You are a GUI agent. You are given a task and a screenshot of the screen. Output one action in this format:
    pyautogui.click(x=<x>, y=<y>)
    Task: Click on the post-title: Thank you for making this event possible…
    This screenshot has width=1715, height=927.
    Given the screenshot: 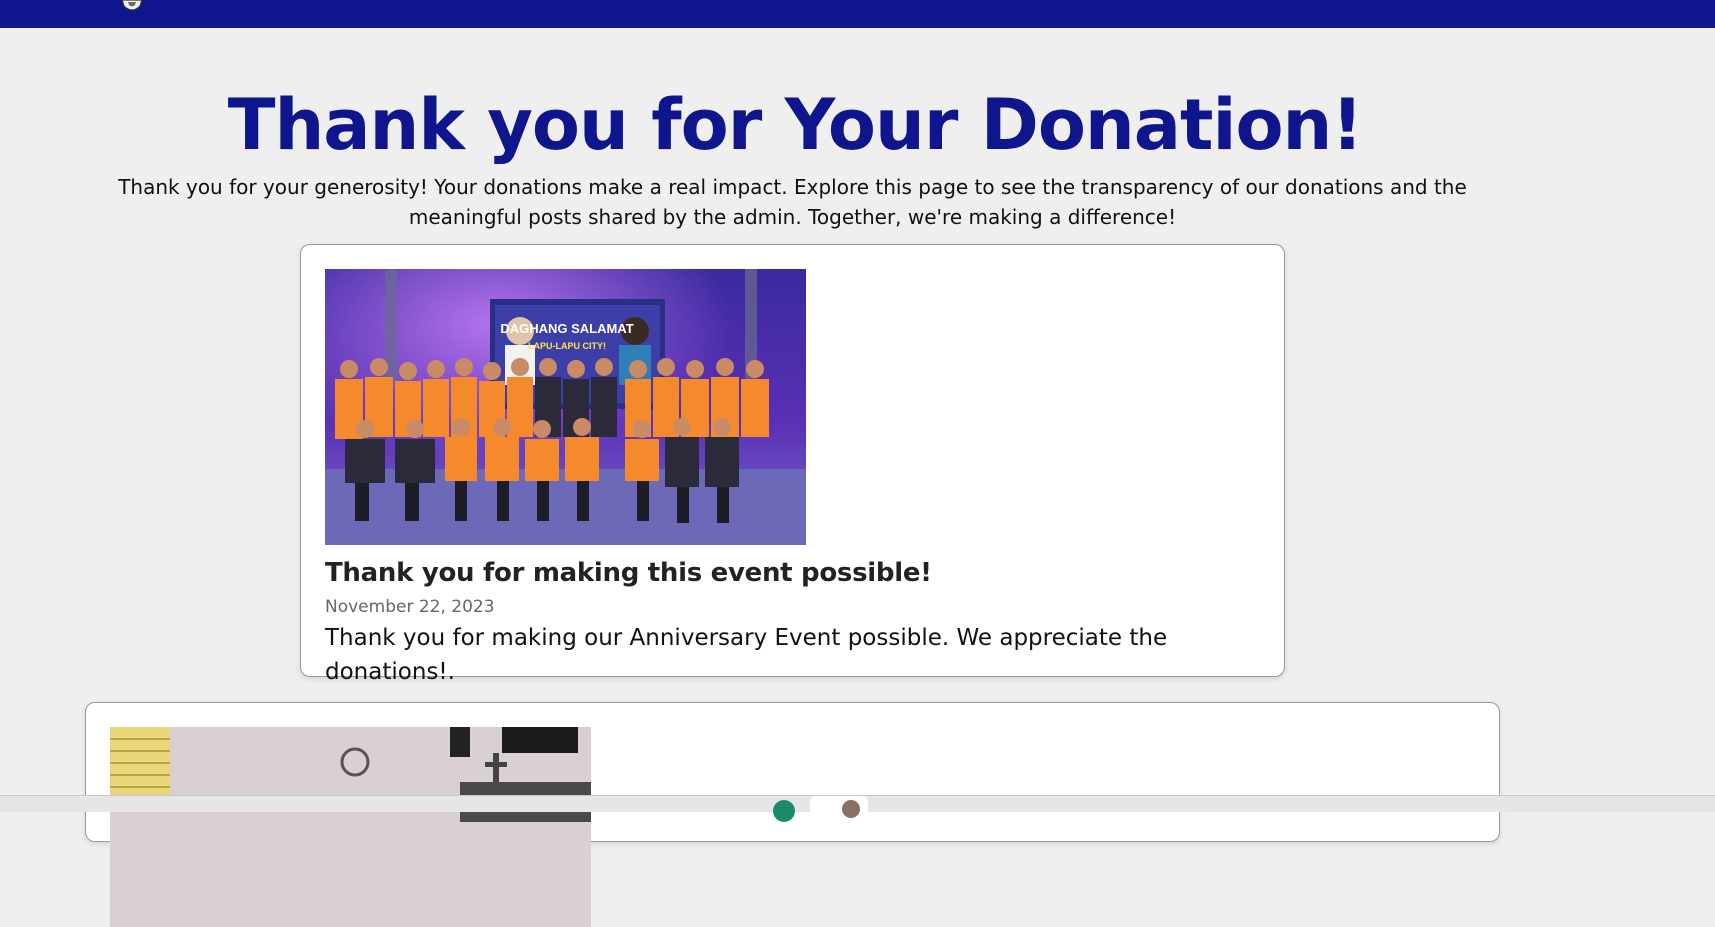 What is the action you would take?
    pyautogui.click(x=628, y=573)
    